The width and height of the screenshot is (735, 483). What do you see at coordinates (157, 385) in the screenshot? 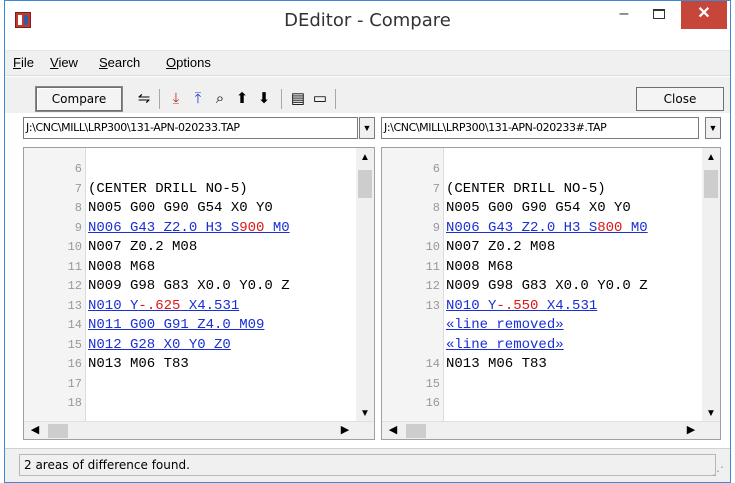
I see `code-line: 17` at bounding box center [157, 385].